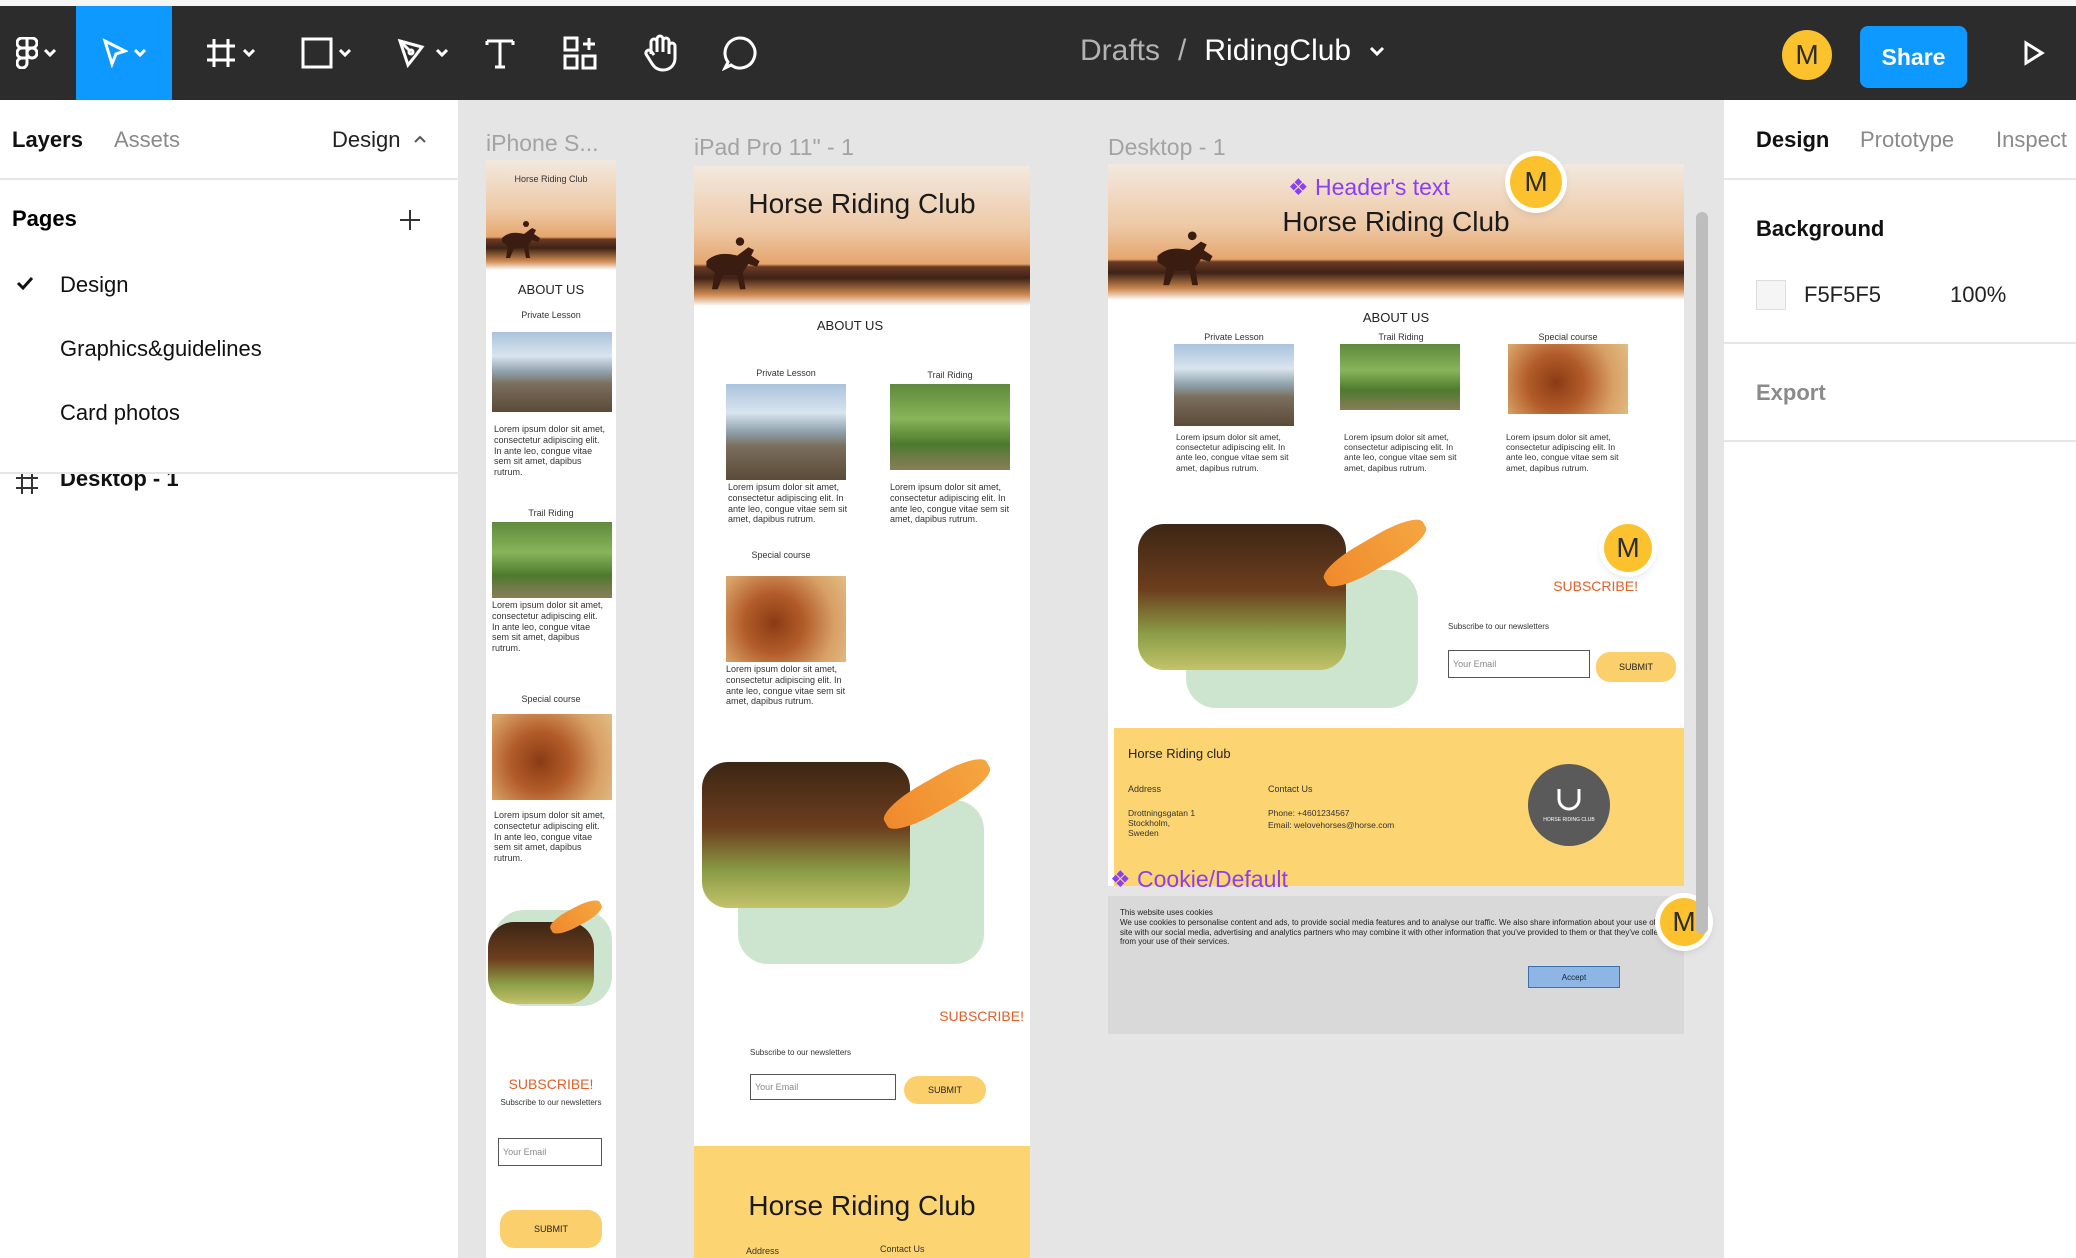 The image size is (2076, 1258). What do you see at coordinates (1401, 337) in the screenshot?
I see `card-title: Trail Riding` at bounding box center [1401, 337].